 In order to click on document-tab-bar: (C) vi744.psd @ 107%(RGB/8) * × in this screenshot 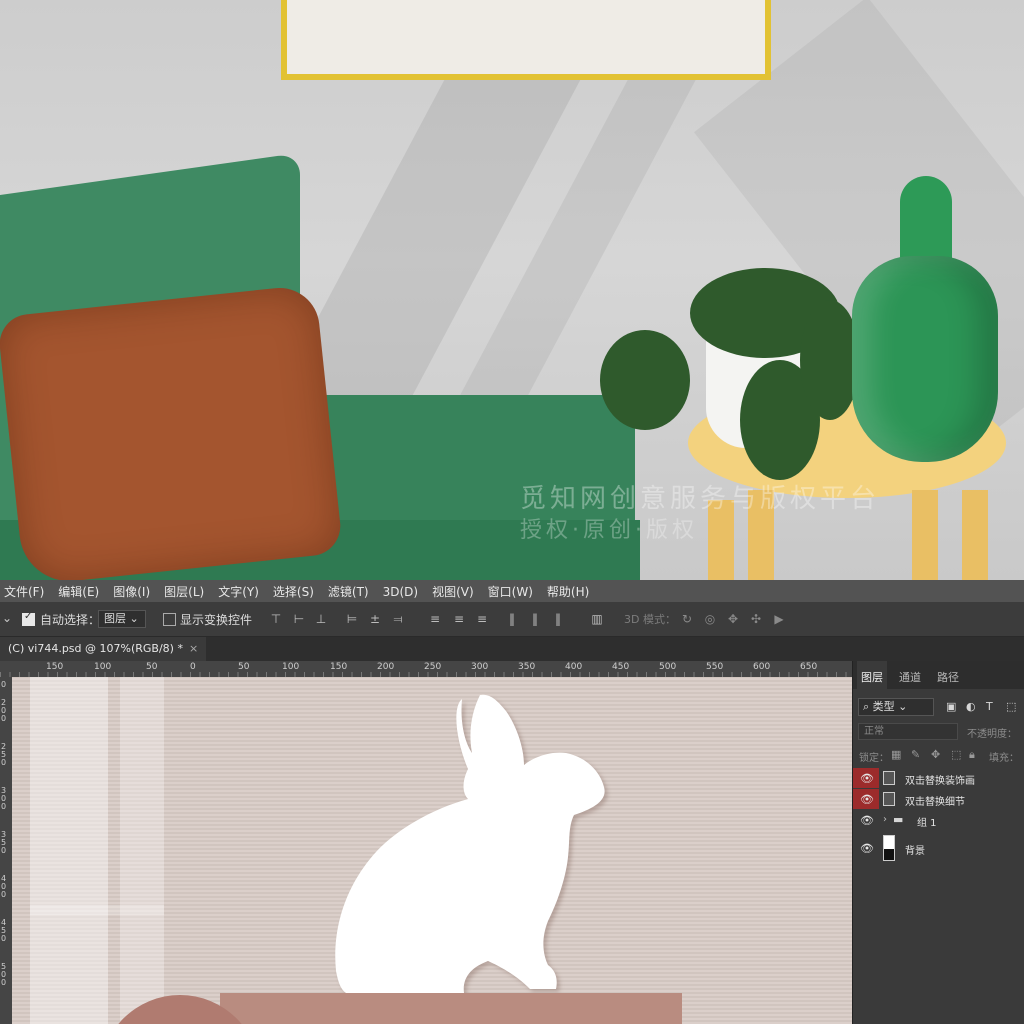, I will do `click(512, 649)`.